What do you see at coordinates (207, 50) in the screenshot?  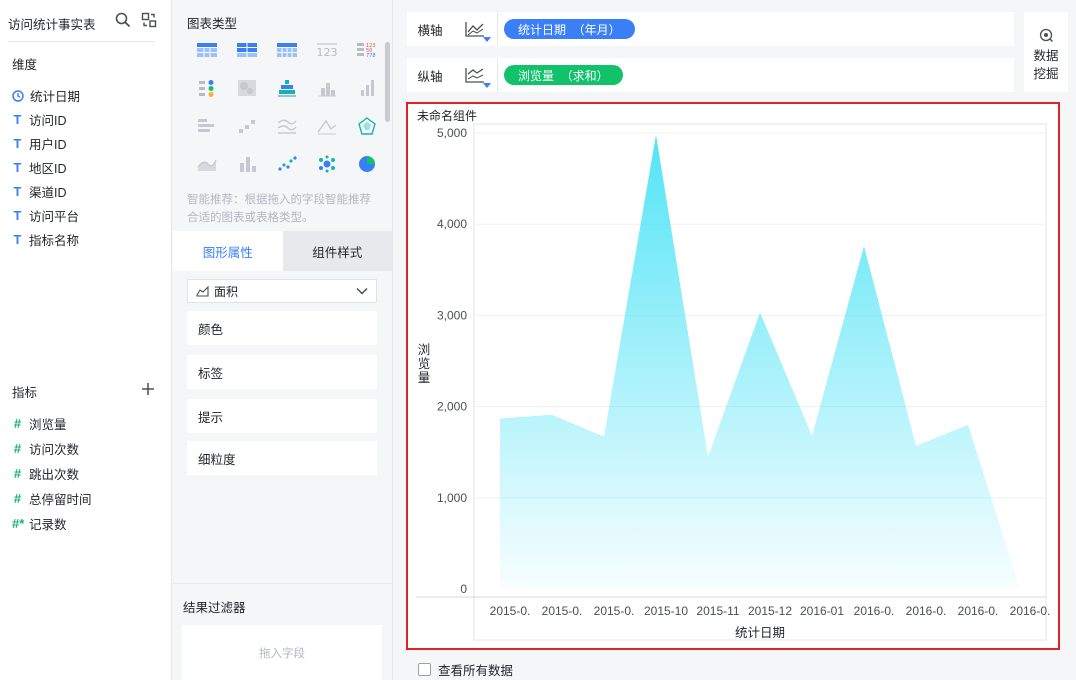 I see `table-chart-icon` at bounding box center [207, 50].